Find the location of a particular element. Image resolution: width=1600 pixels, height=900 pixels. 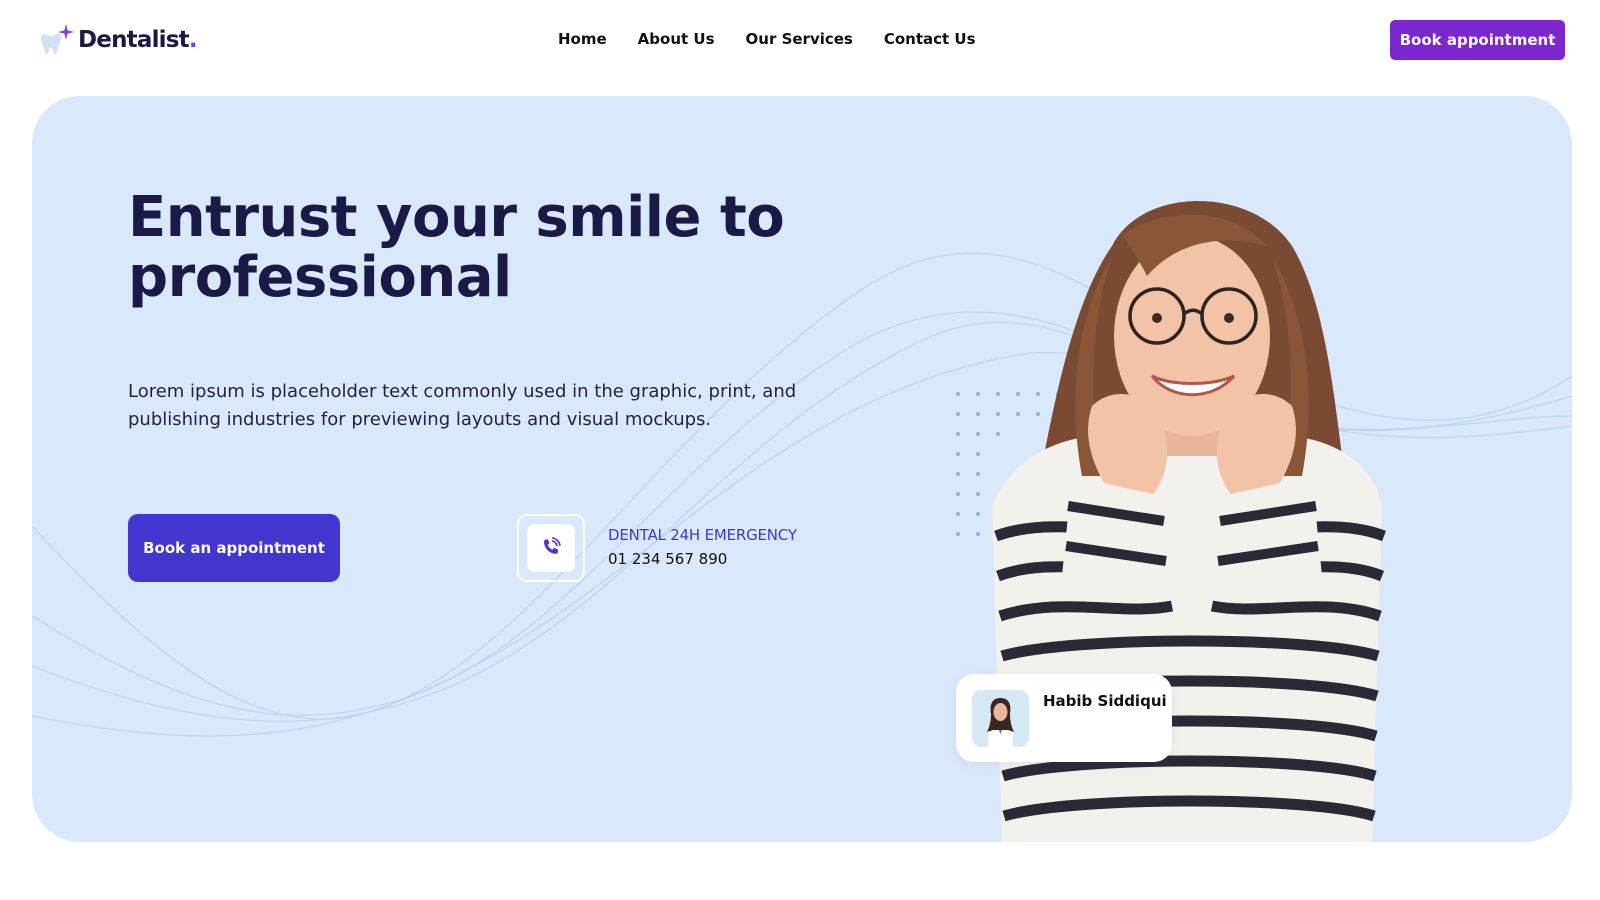

emergency-phone: 01 234 567 890 is located at coordinates (667, 559).